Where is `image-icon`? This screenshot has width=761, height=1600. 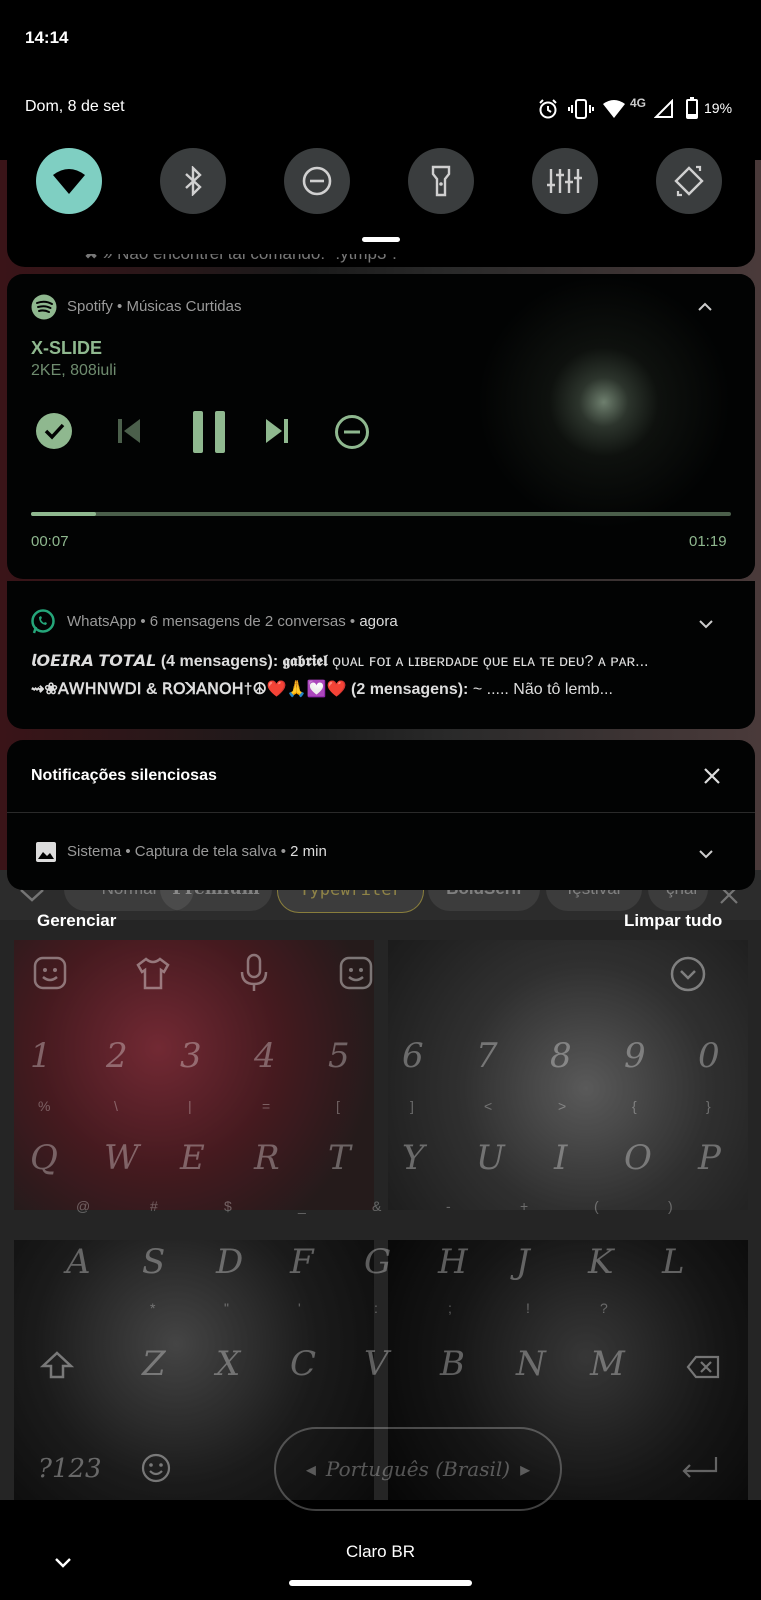
image-icon is located at coordinates (46, 852).